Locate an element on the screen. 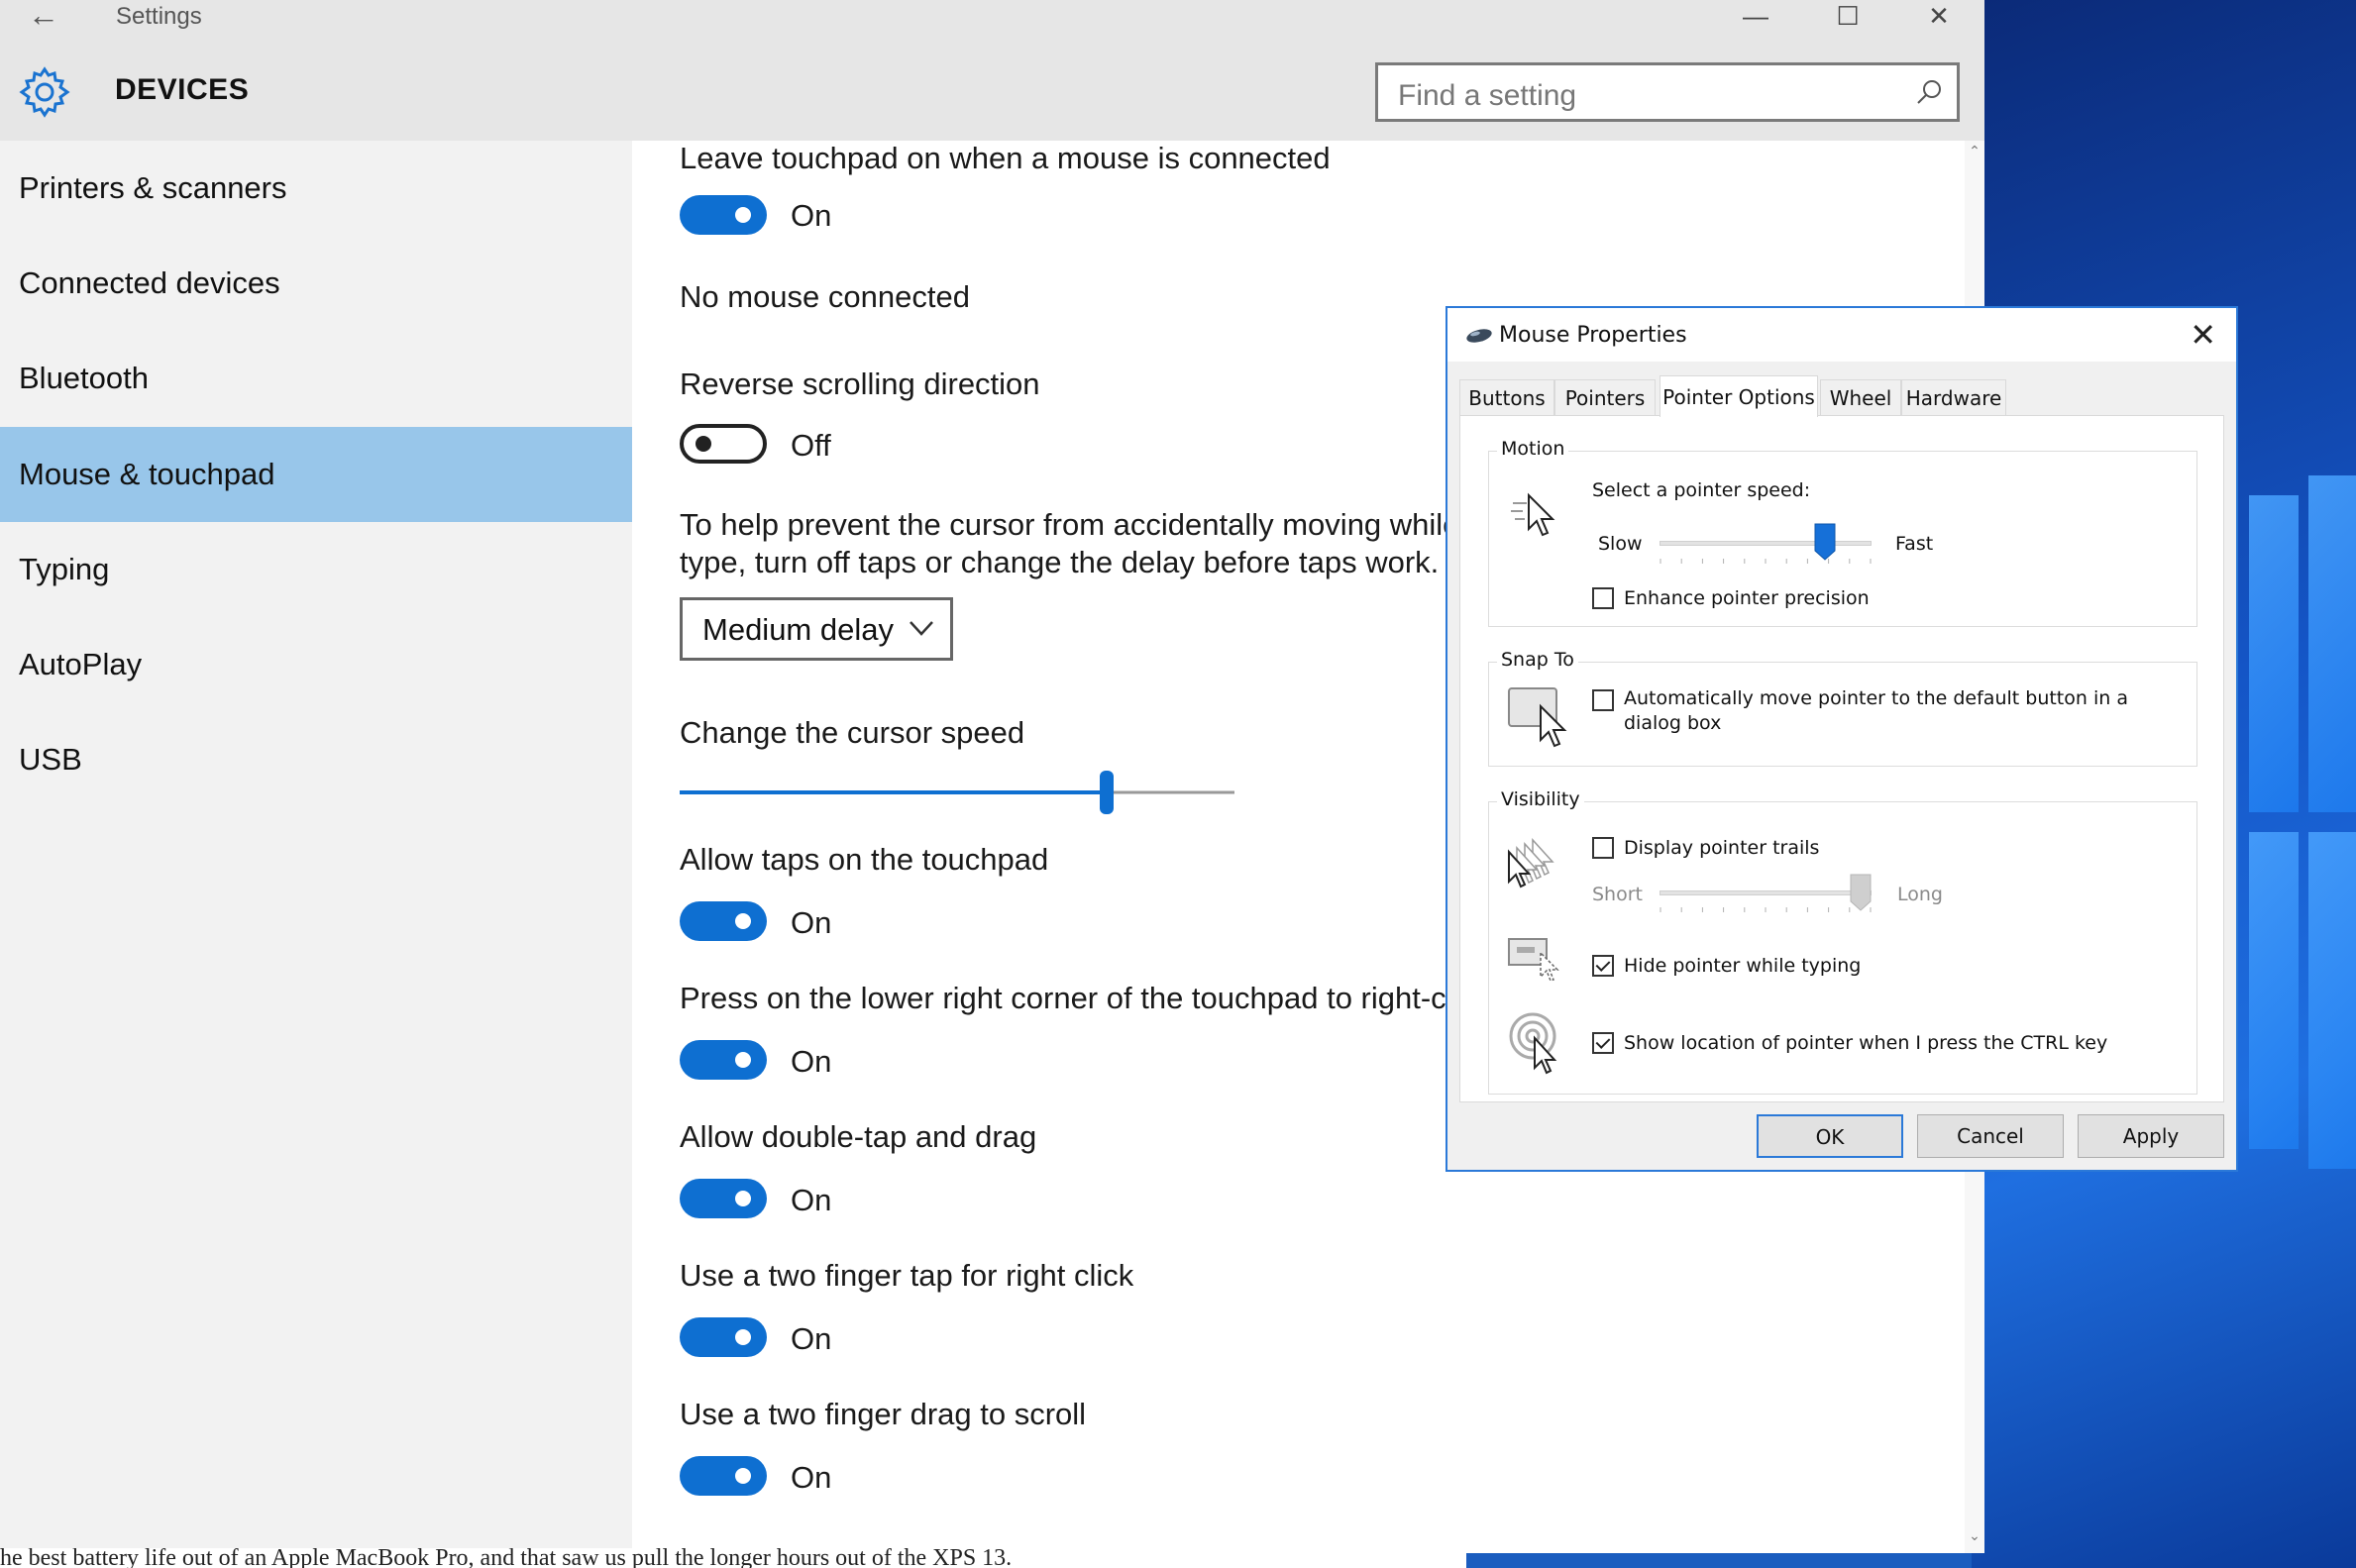 Image resolution: width=2356 pixels, height=1568 pixels. chevron-down-icon is located at coordinates (921, 629).